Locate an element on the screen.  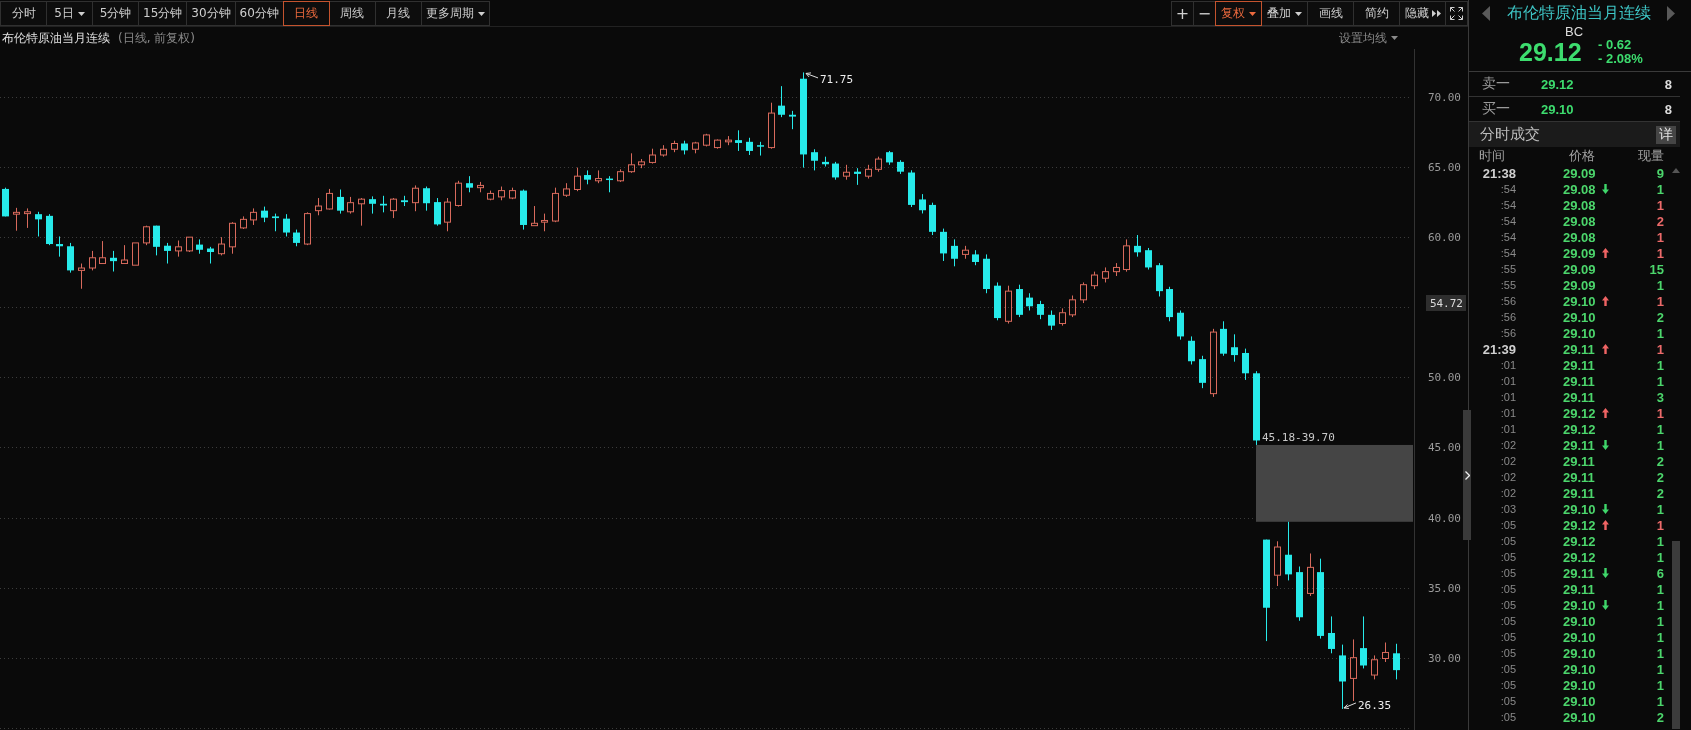
detail-button: 详 is located at coordinates (1666, 134).